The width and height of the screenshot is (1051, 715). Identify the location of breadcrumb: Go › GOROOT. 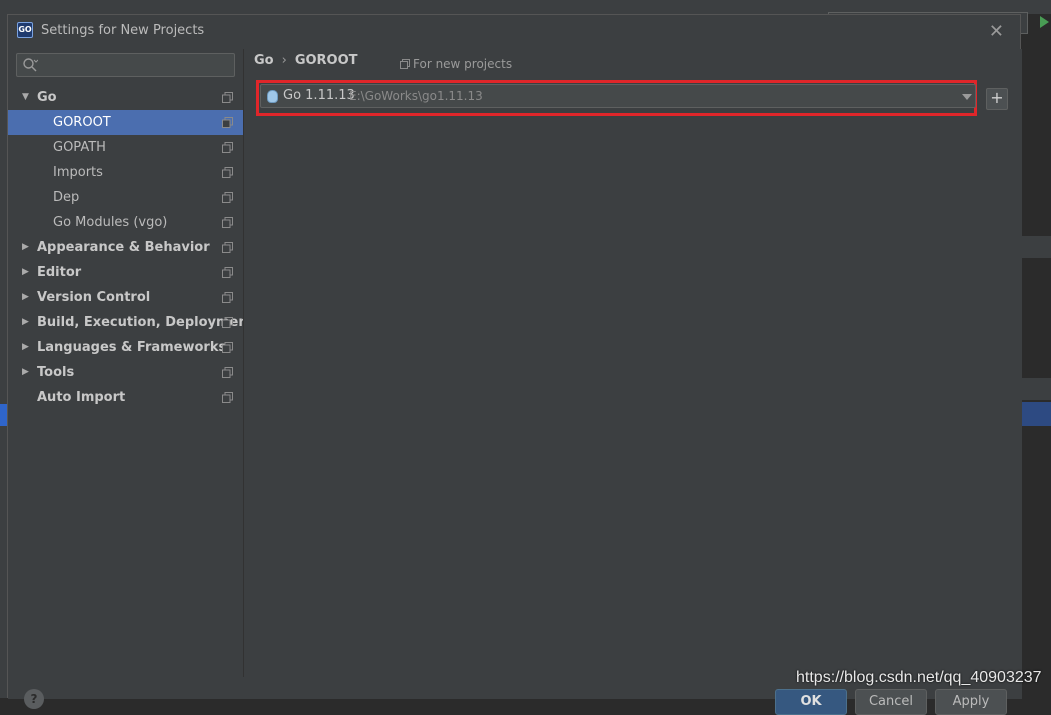
(306, 60).